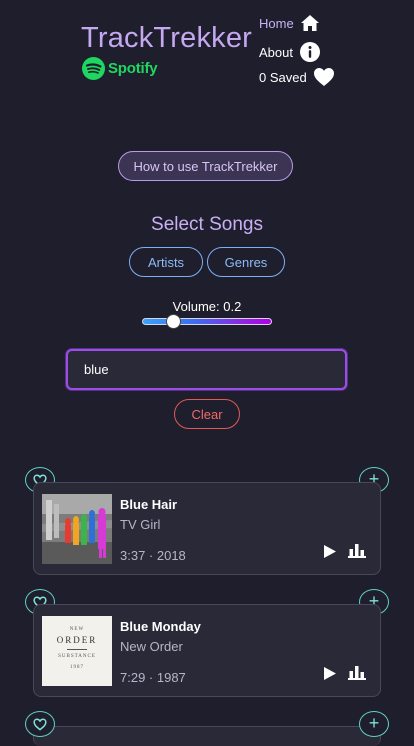  I want to click on cover-text-line4: 1987, so click(77, 667).